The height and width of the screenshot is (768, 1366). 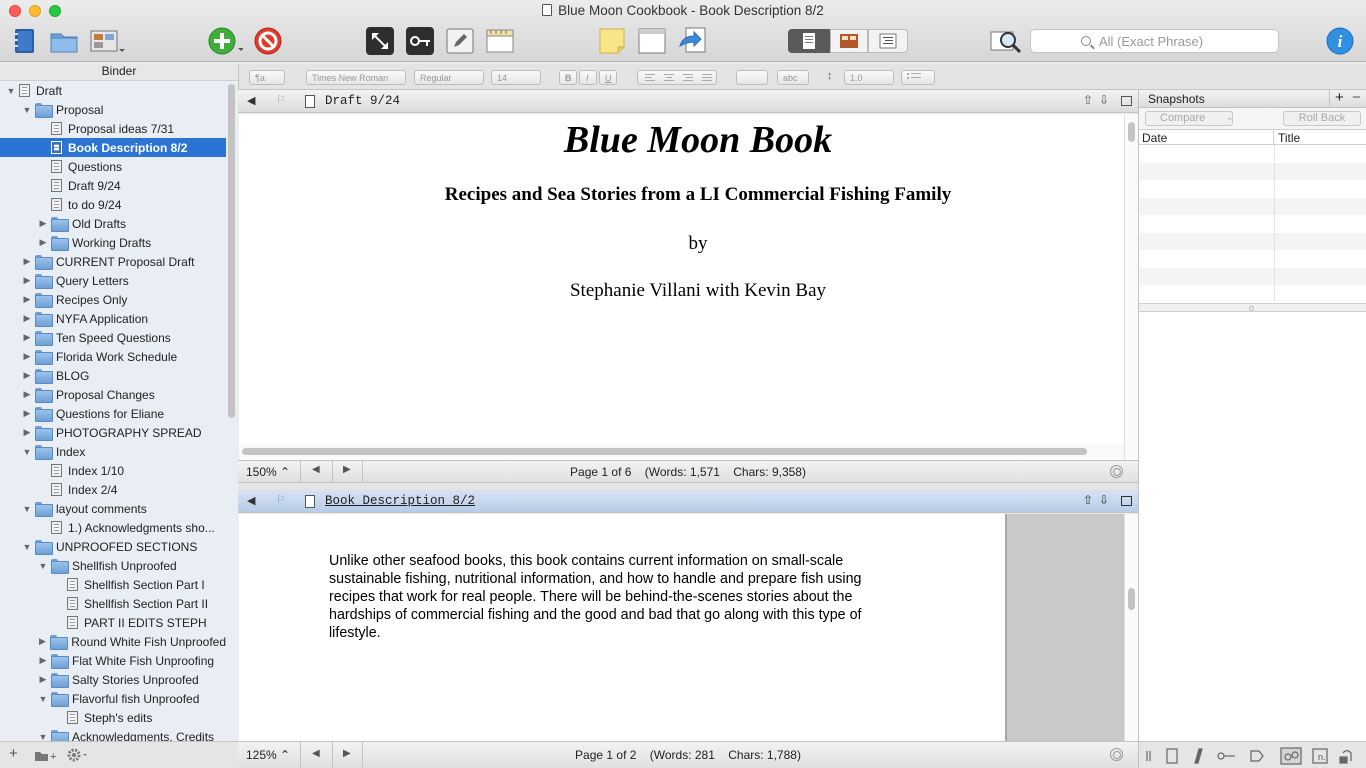 What do you see at coordinates (113, 337) in the screenshot?
I see `binder-item: ▶ Ten Speed Questions` at bounding box center [113, 337].